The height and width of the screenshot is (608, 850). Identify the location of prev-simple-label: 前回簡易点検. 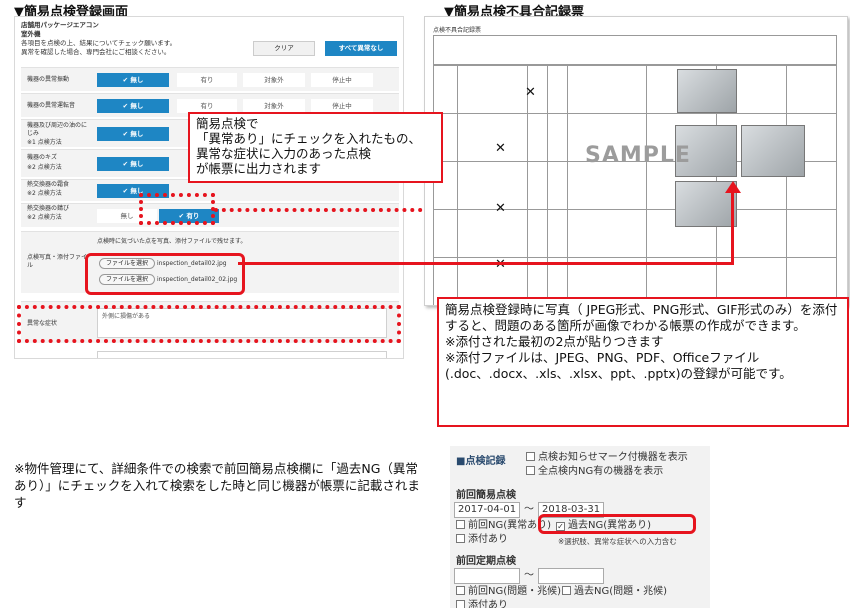
(486, 495).